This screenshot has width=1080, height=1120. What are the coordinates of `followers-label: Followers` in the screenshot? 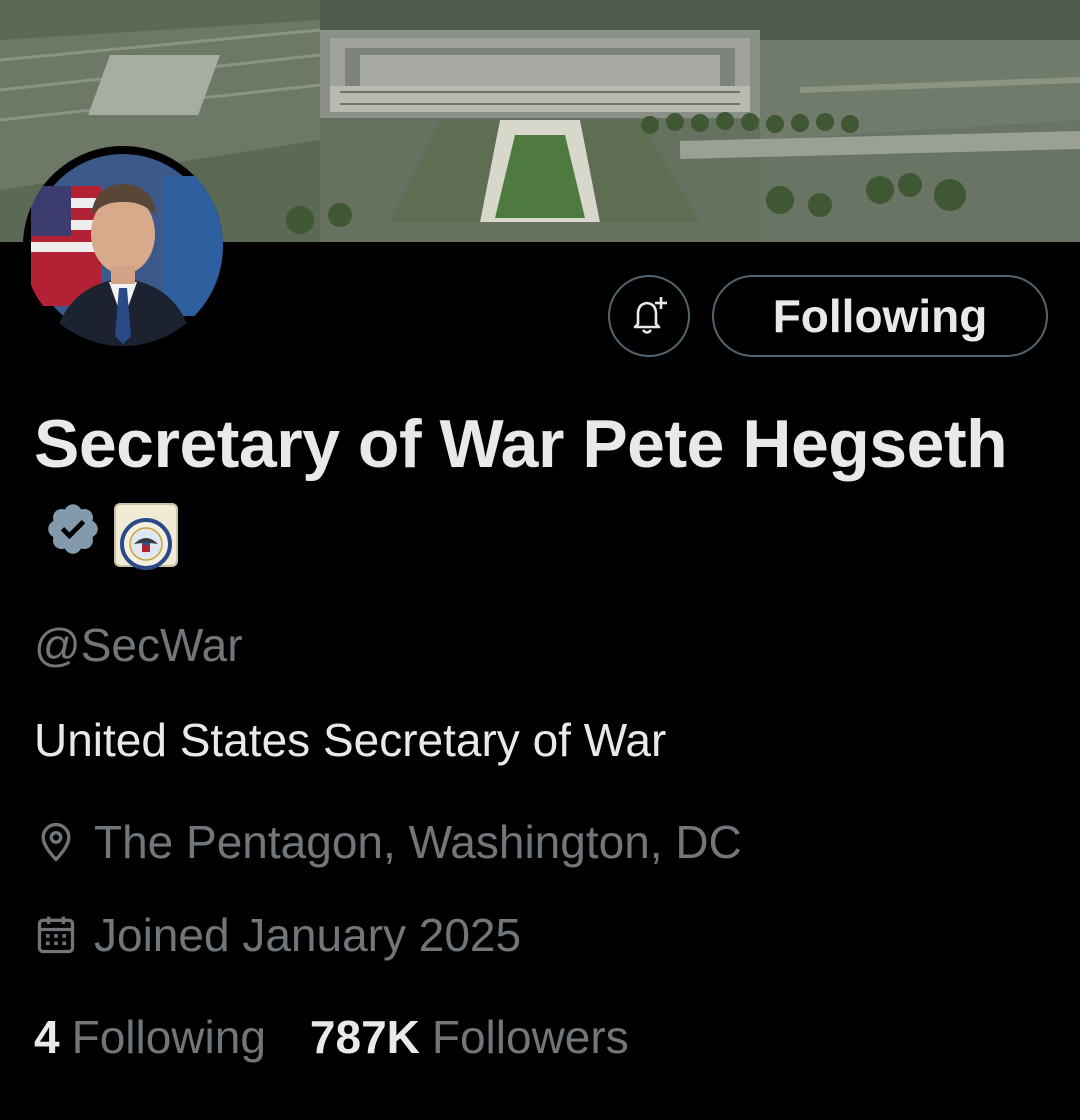 It's located at (530, 1037).